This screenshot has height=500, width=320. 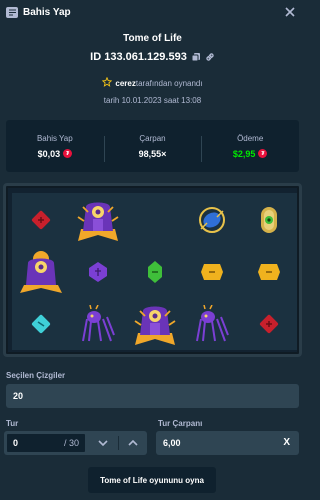 I want to click on round-multiplier-label: Tur Çarpanı, so click(x=180, y=423).